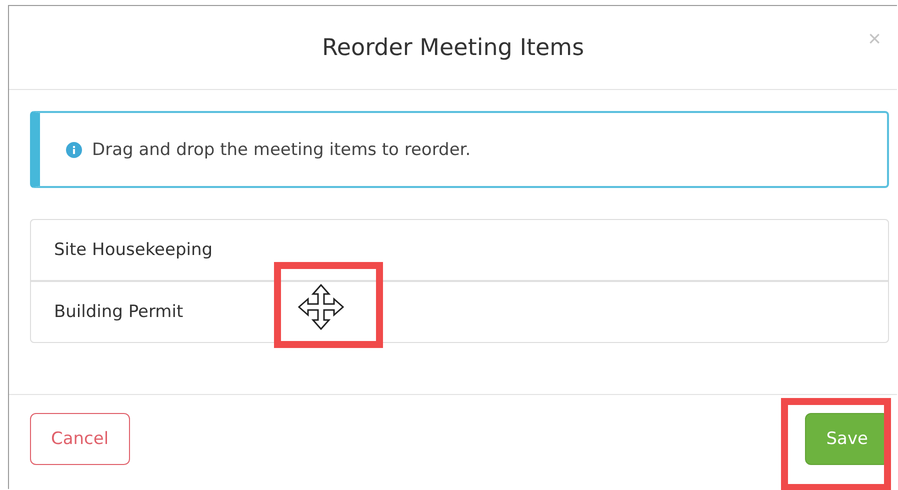  What do you see at coordinates (80, 439) in the screenshot?
I see `cancel-button: Cancel` at bounding box center [80, 439].